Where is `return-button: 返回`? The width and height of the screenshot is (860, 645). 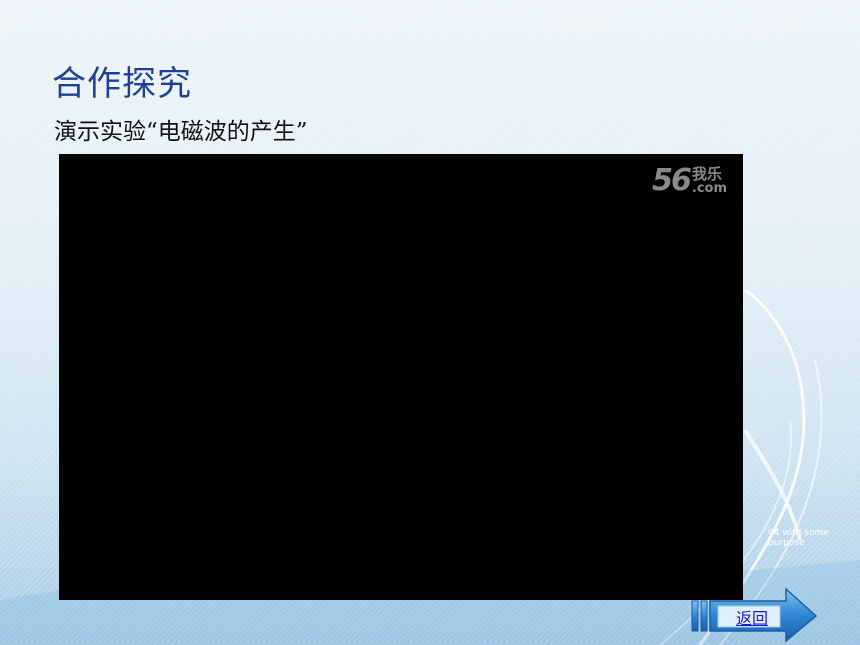 return-button: 返回 is located at coordinates (755, 615).